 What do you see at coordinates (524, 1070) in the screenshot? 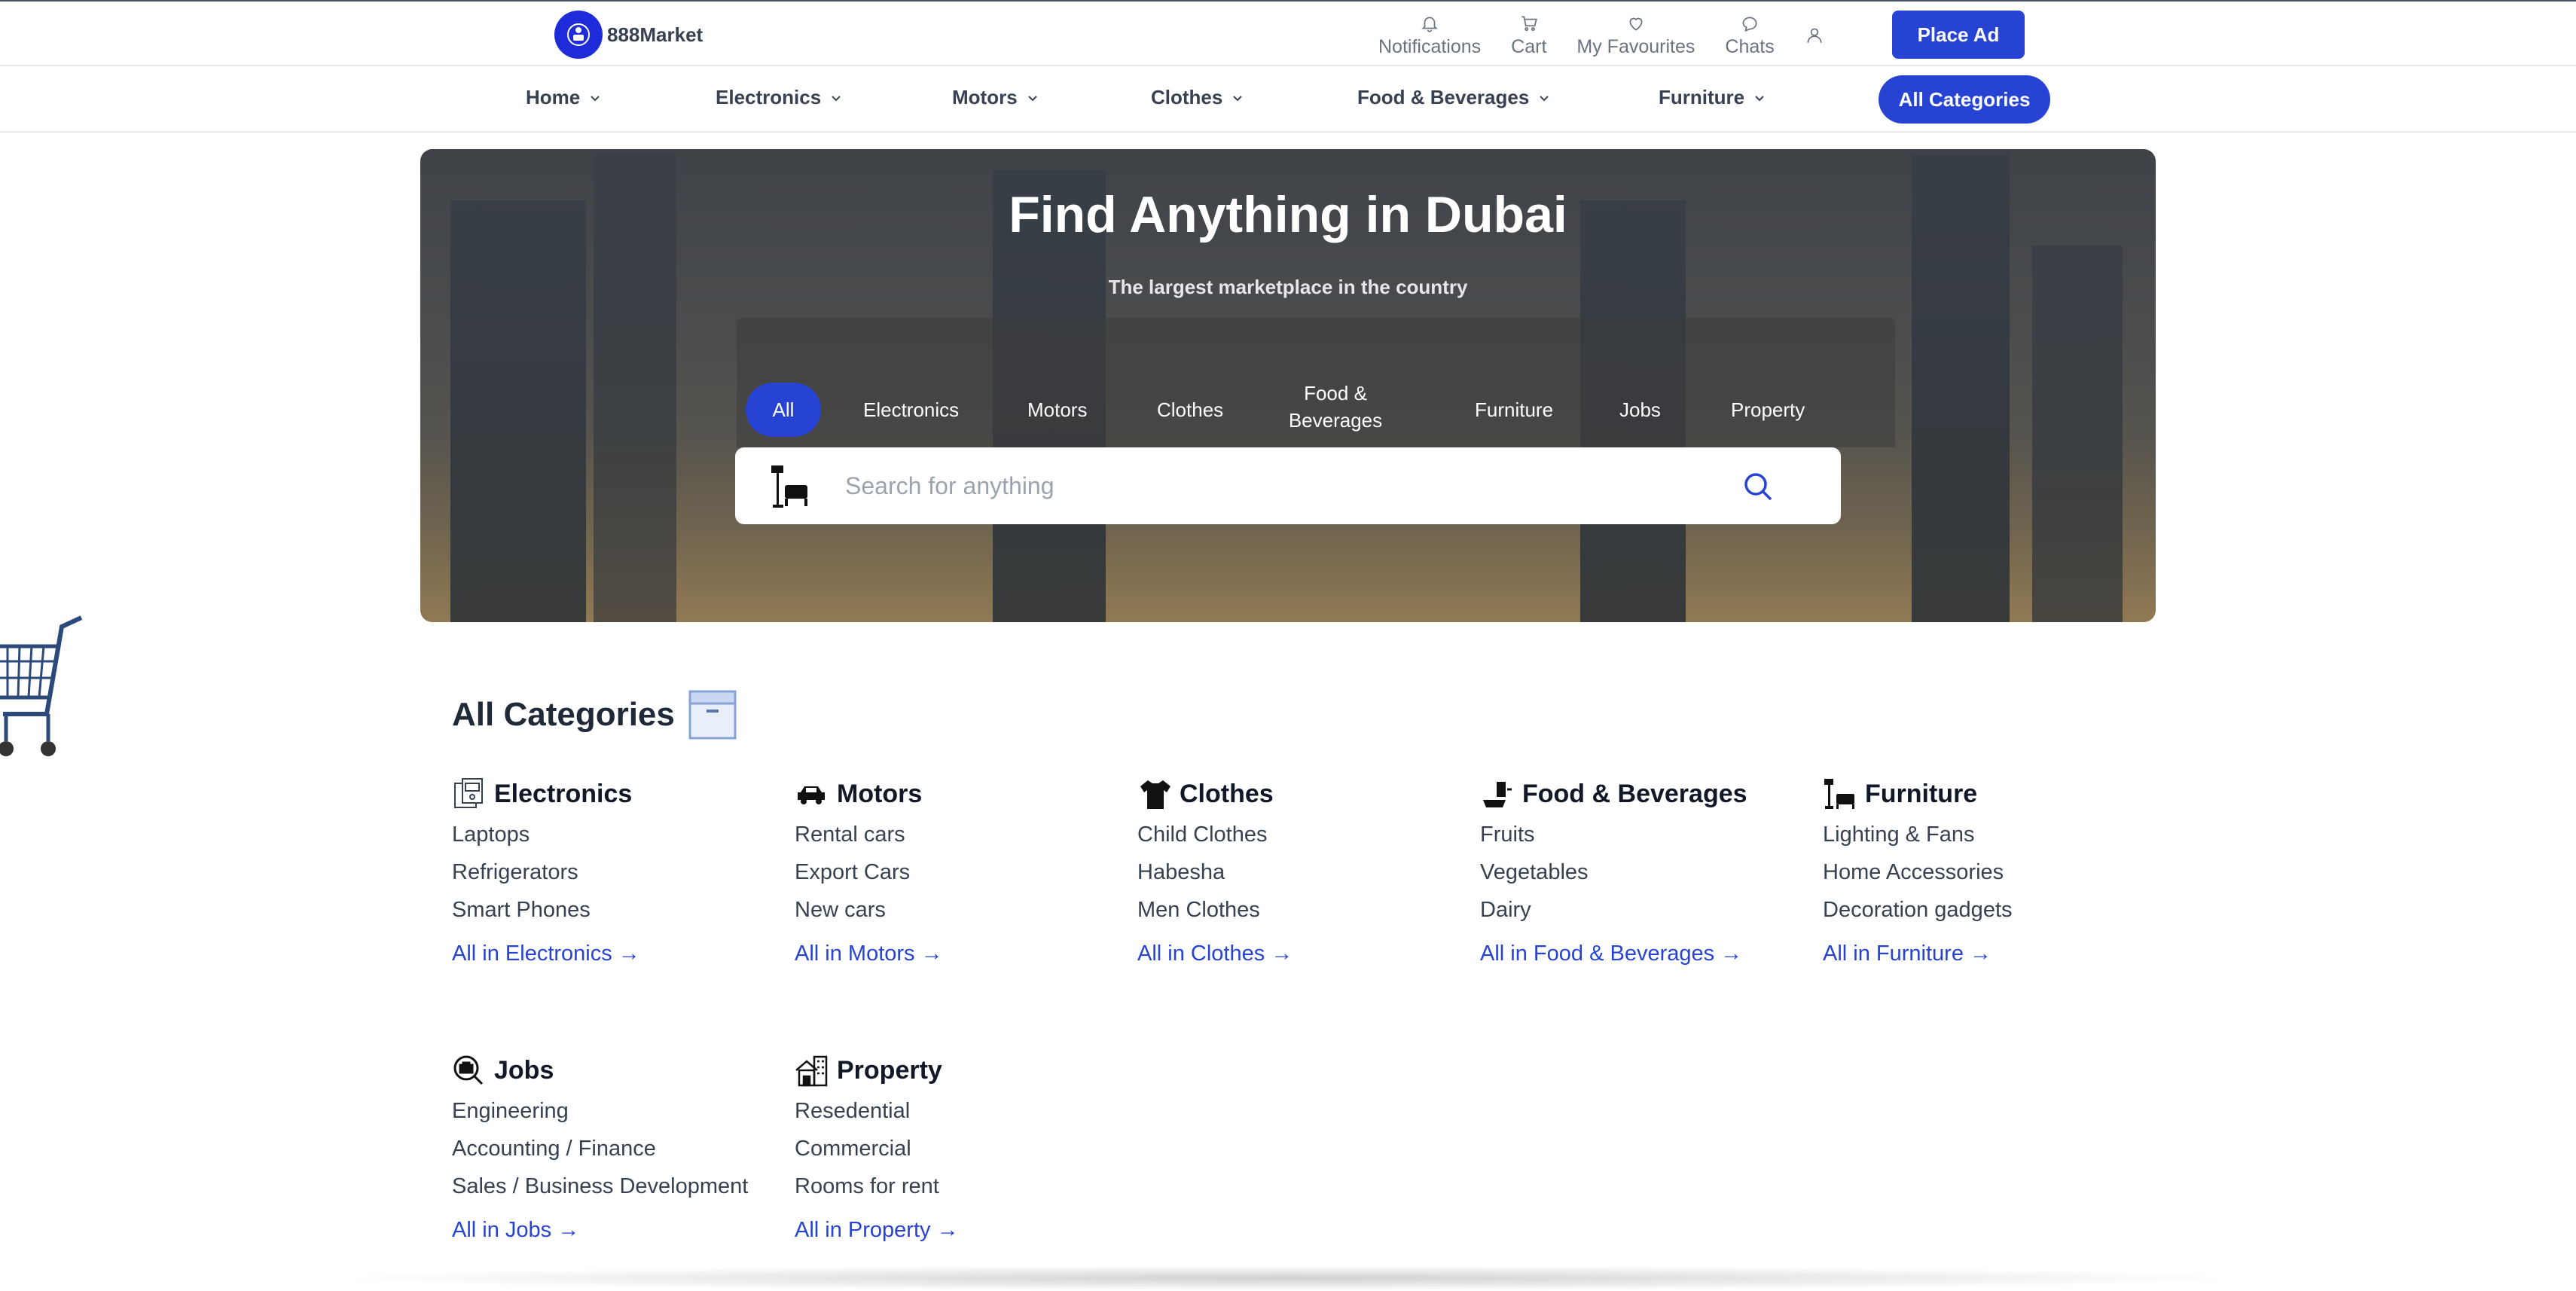
I see `category-title: Jobs` at bounding box center [524, 1070].